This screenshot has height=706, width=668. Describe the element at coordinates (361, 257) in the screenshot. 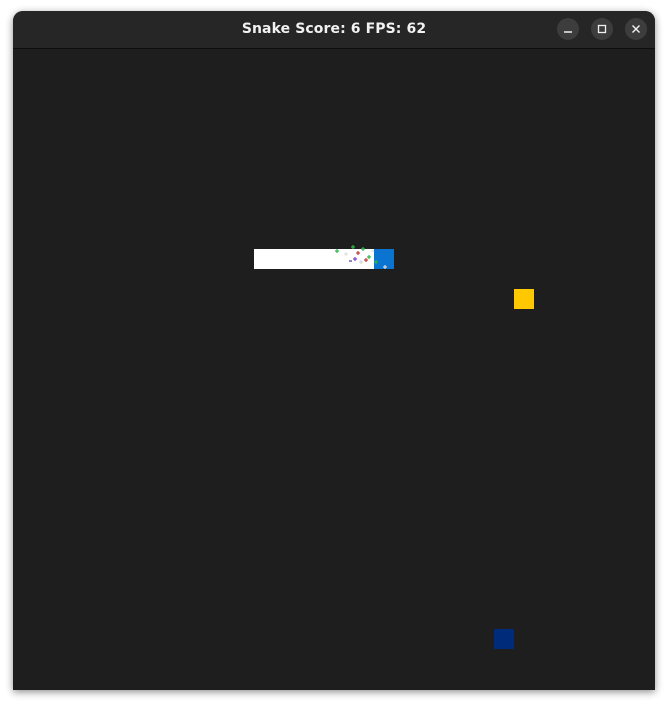

I see `sparkle-particles` at that location.